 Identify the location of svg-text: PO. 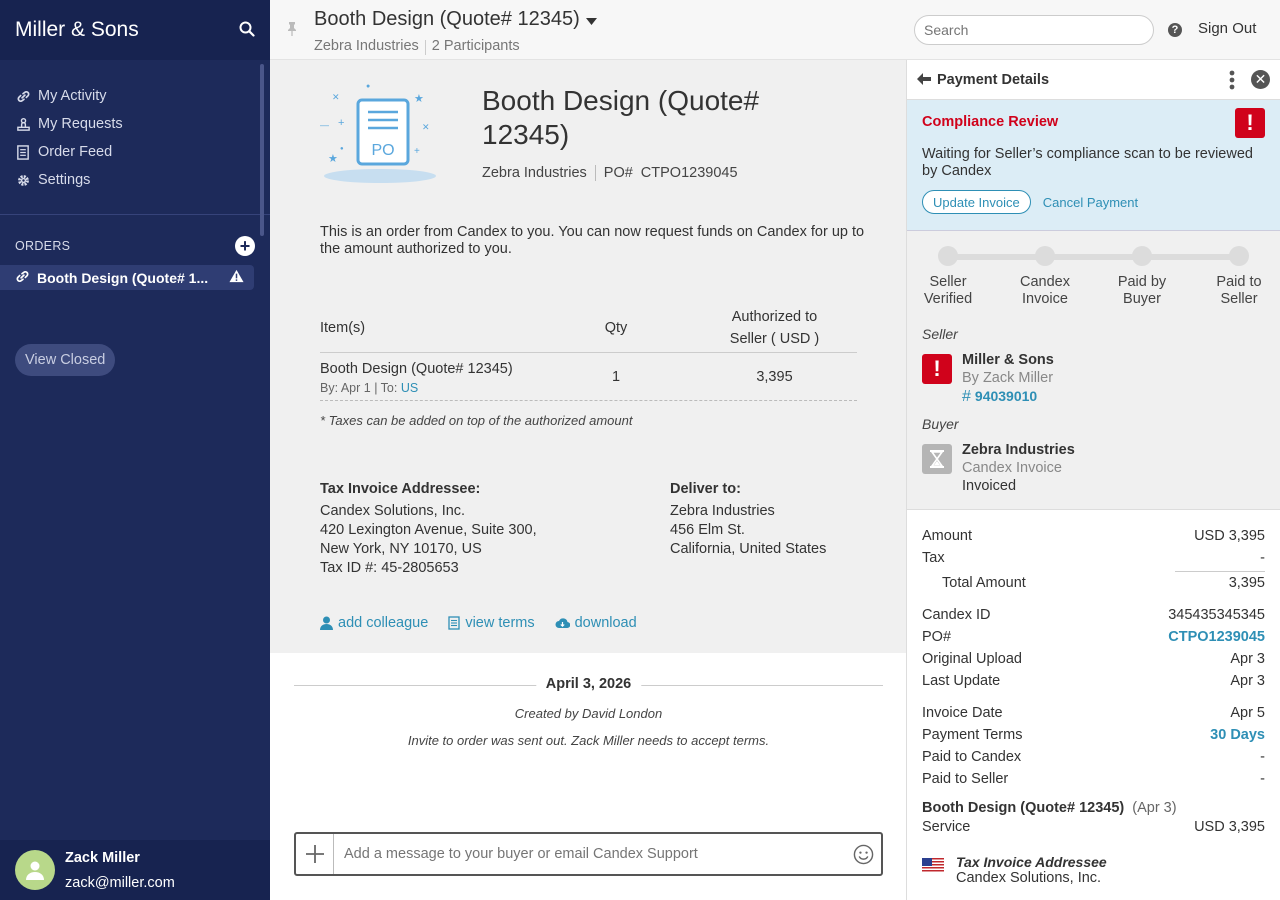
(382, 150).